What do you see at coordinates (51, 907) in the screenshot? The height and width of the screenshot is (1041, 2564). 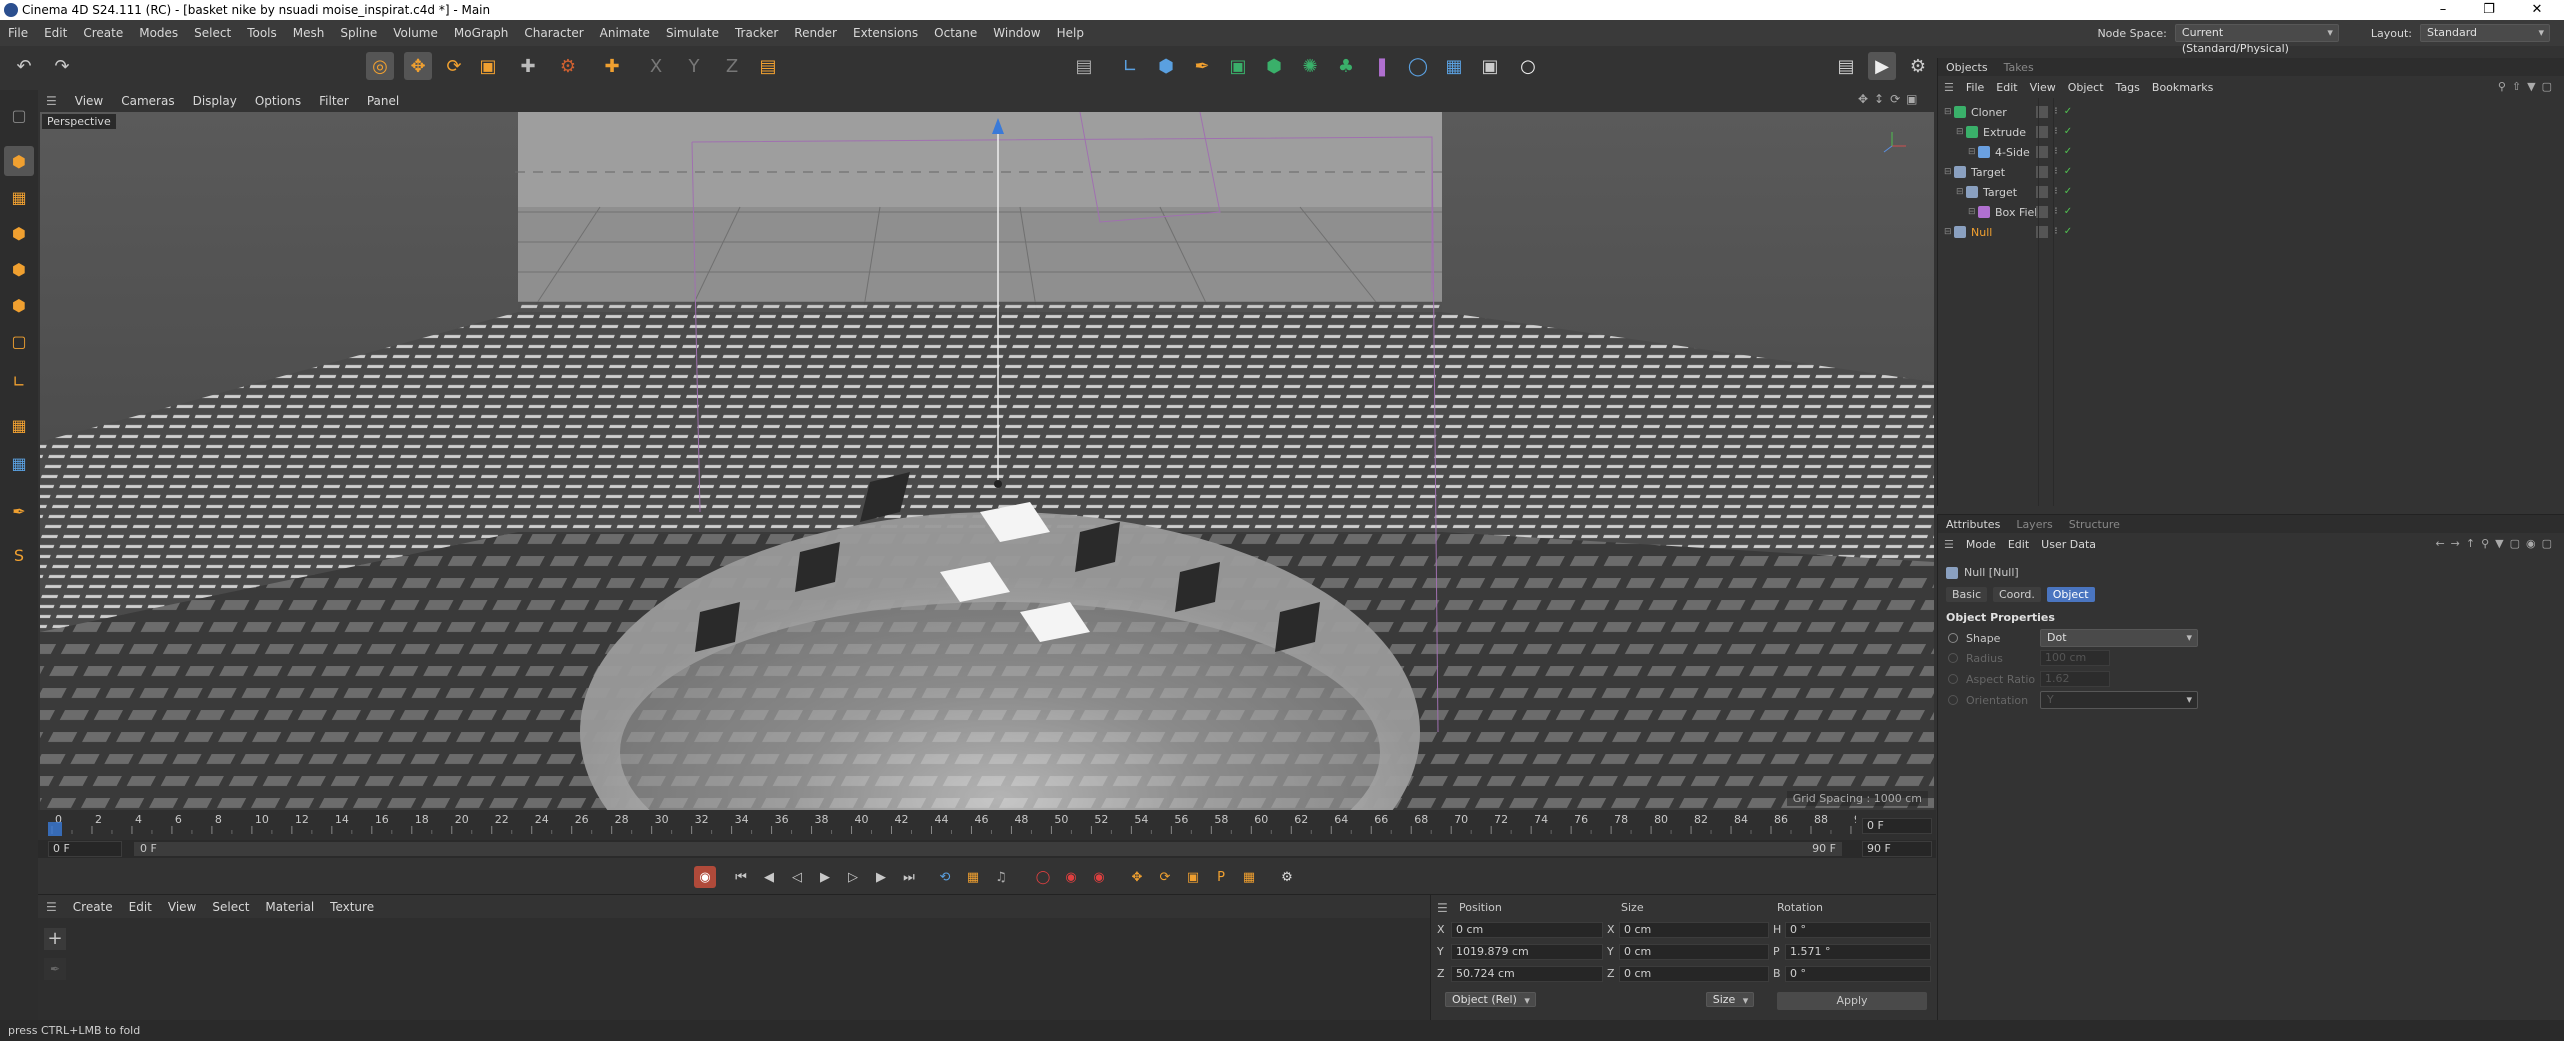 I see `material-hamburger-icon: ☰` at bounding box center [51, 907].